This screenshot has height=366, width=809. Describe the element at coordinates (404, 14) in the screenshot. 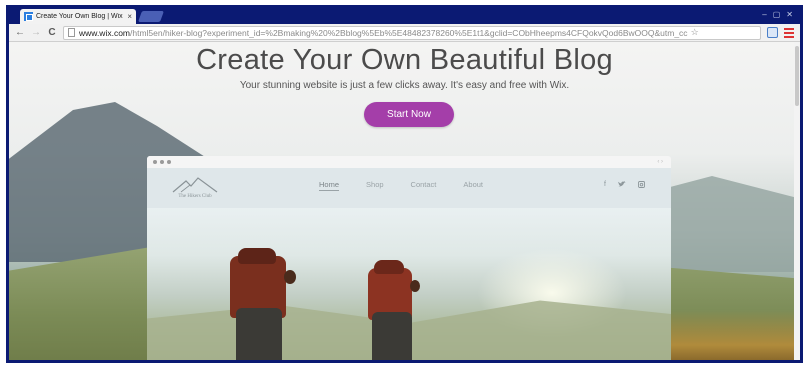

I see `tab-strip: Create Your Own Blog | Wix × – ▢ ✕` at that location.